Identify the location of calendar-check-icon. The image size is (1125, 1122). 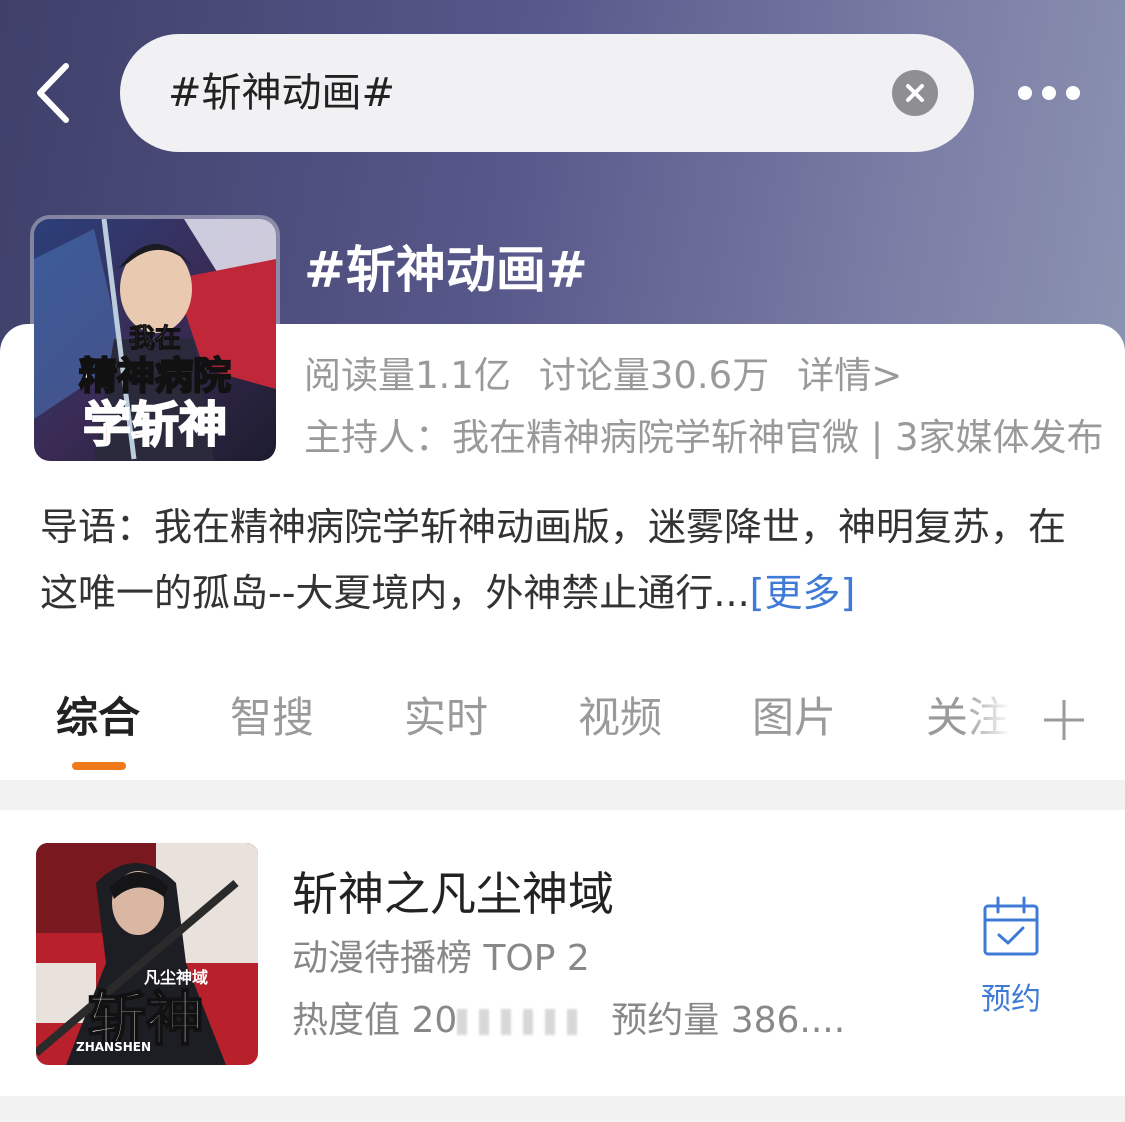
(1011, 926).